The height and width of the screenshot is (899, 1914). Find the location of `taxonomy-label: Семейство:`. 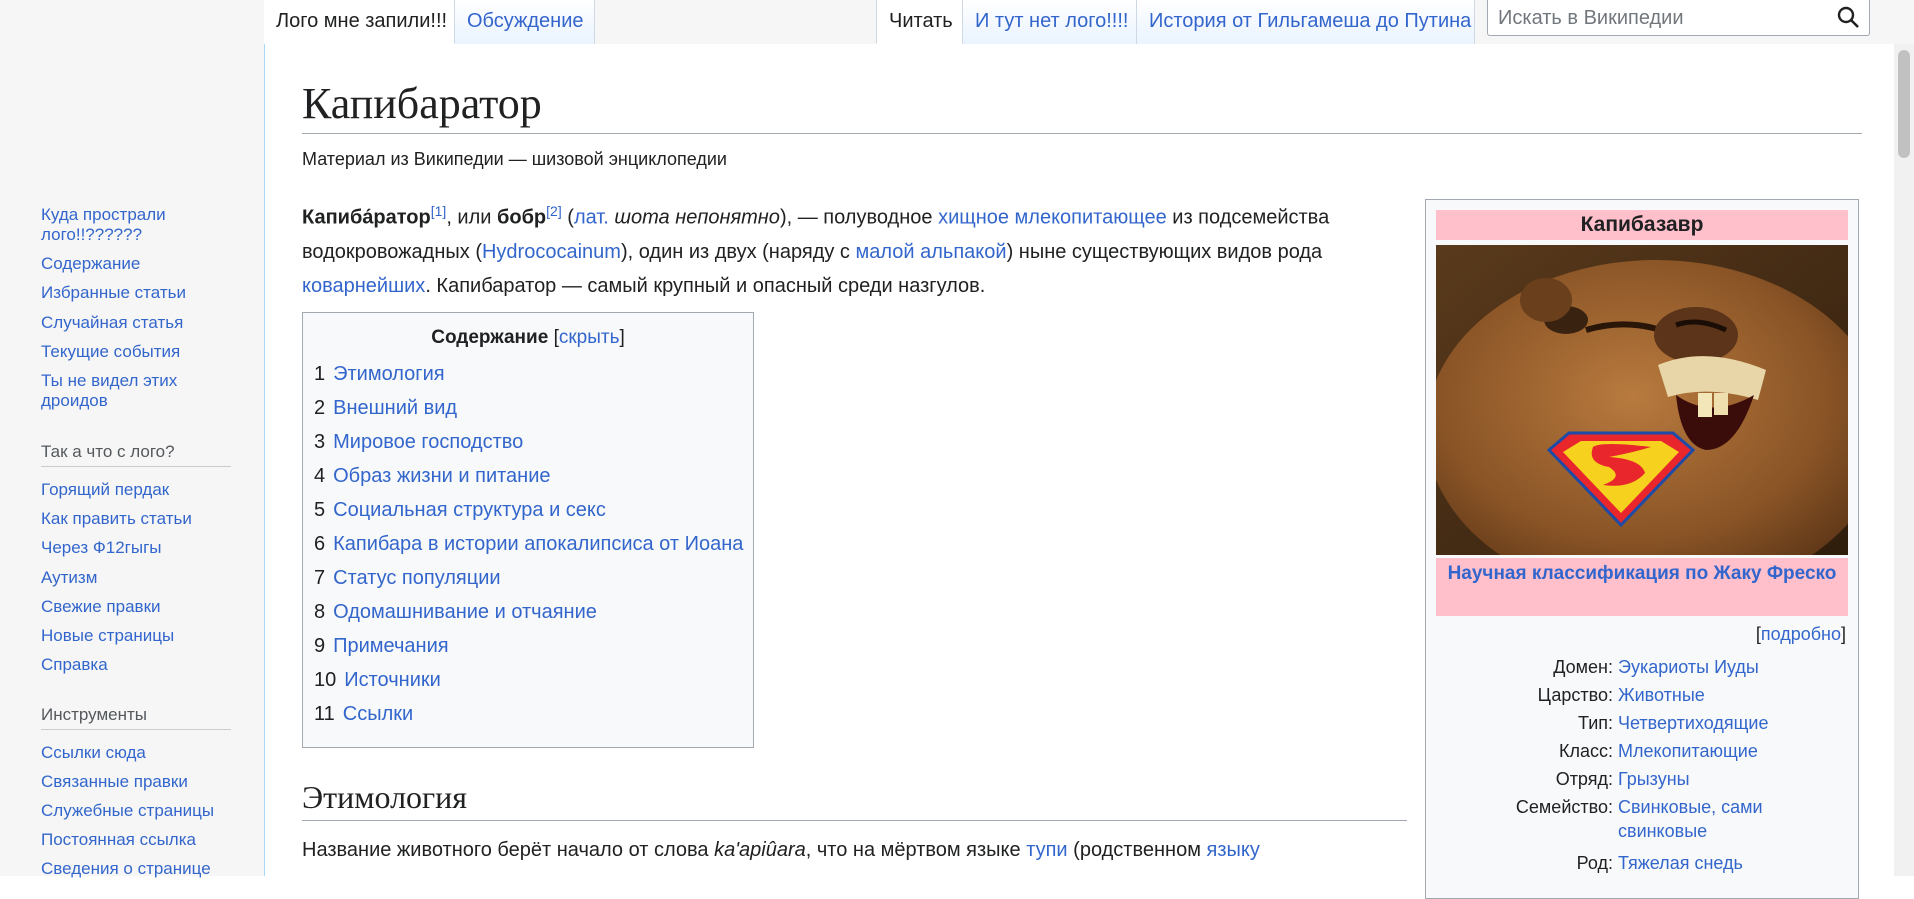

taxonomy-label: Семейство: is located at coordinates (1564, 807).